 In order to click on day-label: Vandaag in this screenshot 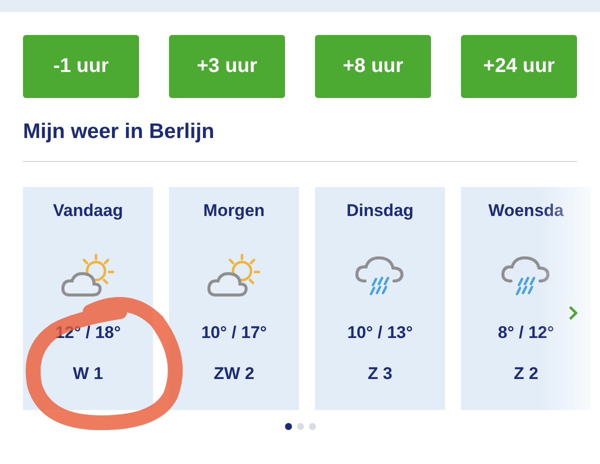, I will do `click(88, 211)`.